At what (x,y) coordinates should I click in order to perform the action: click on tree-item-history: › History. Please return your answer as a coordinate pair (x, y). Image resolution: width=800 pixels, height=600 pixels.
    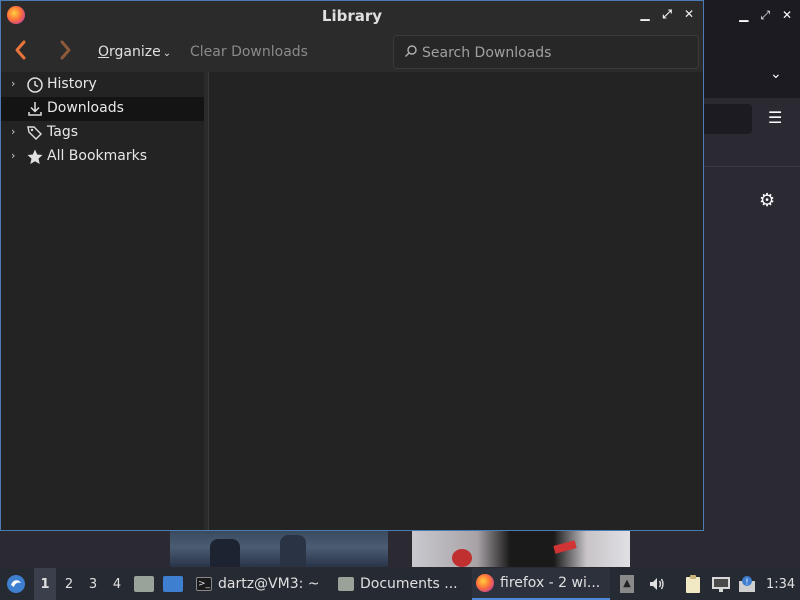
    Looking at the image, I should click on (102, 85).